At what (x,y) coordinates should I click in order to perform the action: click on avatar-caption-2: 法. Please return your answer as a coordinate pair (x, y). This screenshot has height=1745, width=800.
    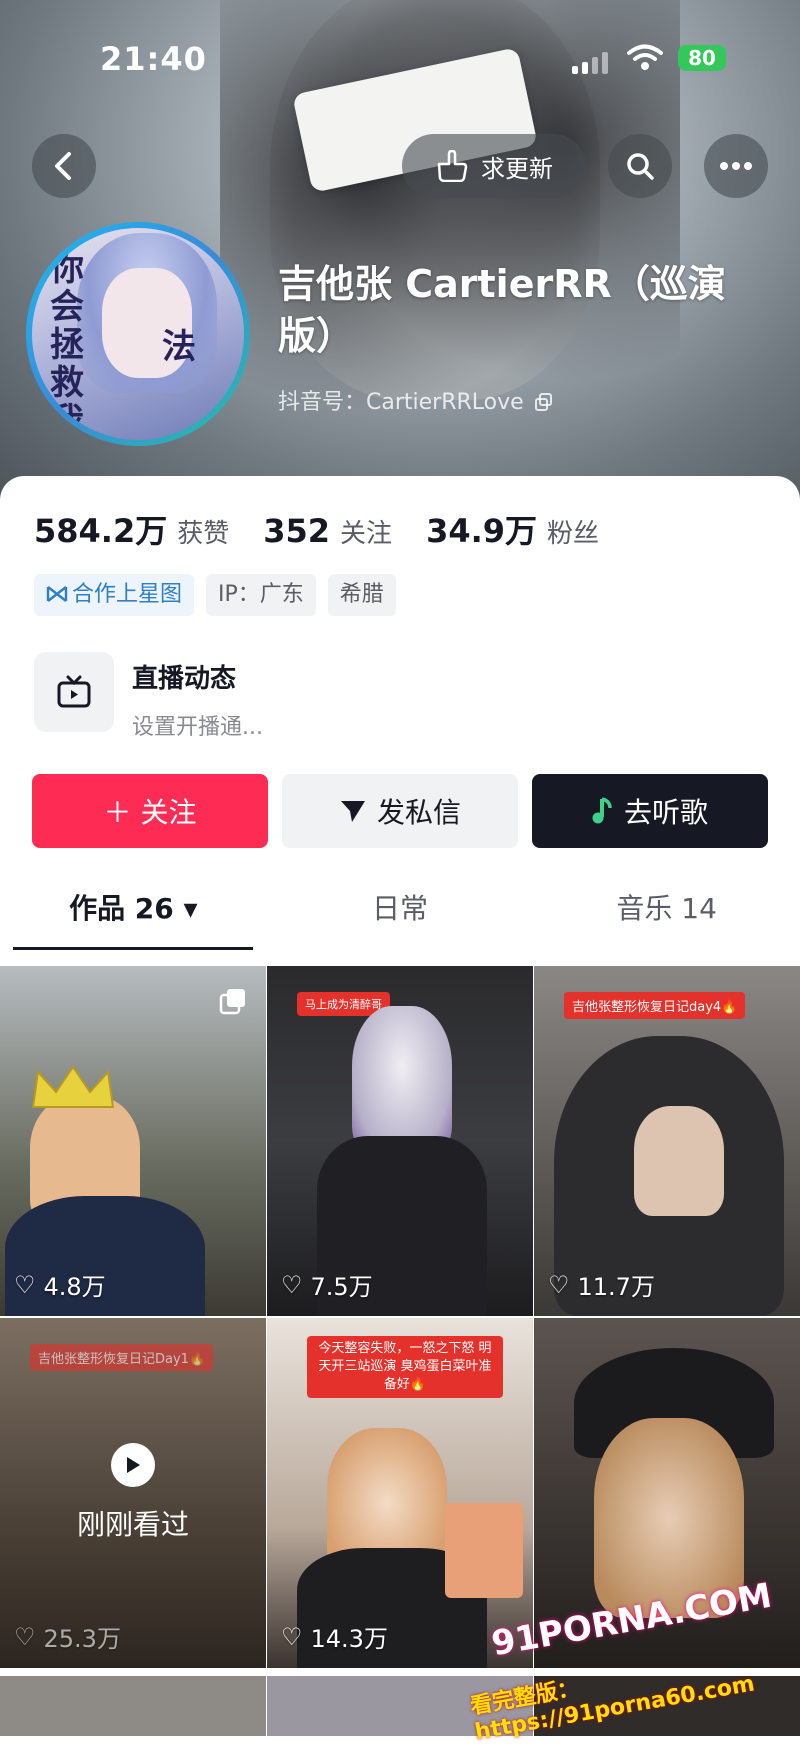
    Looking at the image, I should click on (179, 347).